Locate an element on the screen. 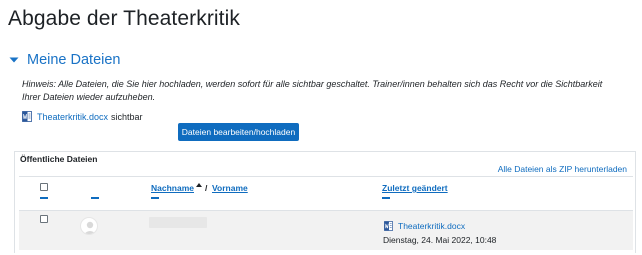  section-toggle-meine-dateien: Meine Dateien is located at coordinates (64, 60).